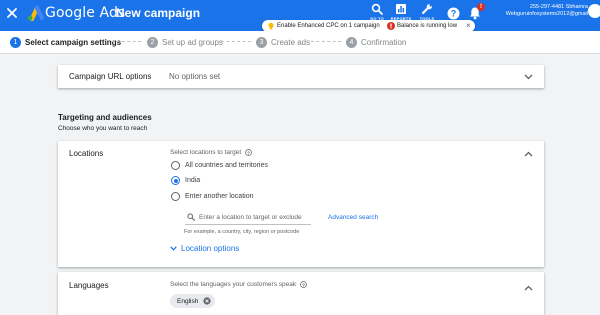 The width and height of the screenshot is (600, 315). What do you see at coordinates (103, 128) in the screenshot?
I see `section-subtitle: Choose who you want to reach` at bounding box center [103, 128].